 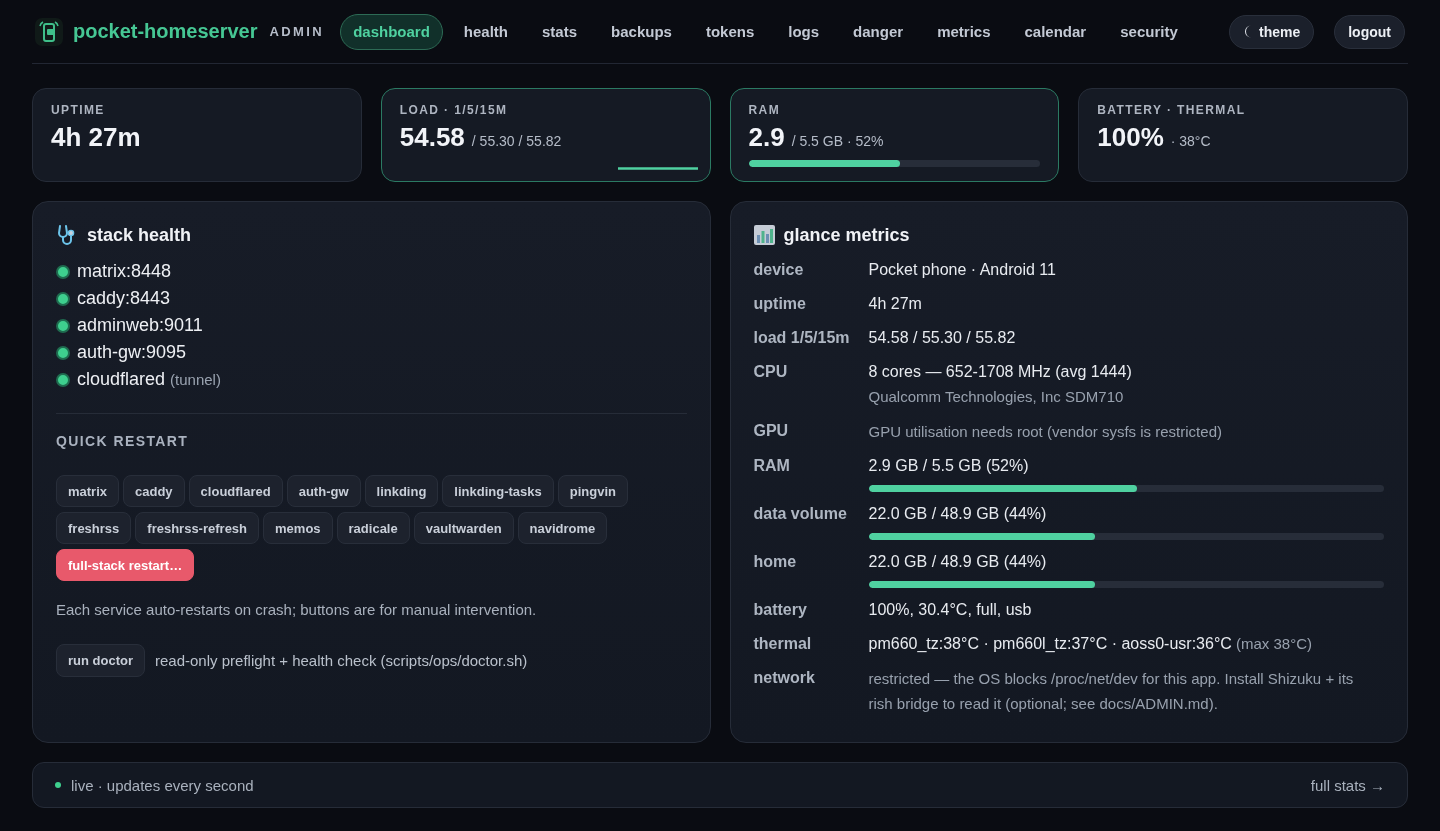 What do you see at coordinates (764, 235) in the screenshot?
I see `bar-chart-icon` at bounding box center [764, 235].